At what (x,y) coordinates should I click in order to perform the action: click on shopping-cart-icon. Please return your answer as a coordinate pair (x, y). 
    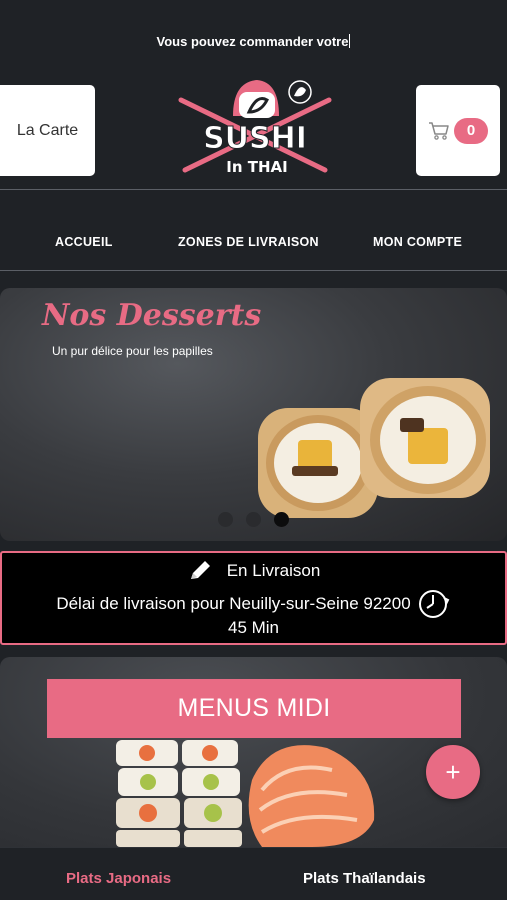
    Looking at the image, I should click on (439, 130).